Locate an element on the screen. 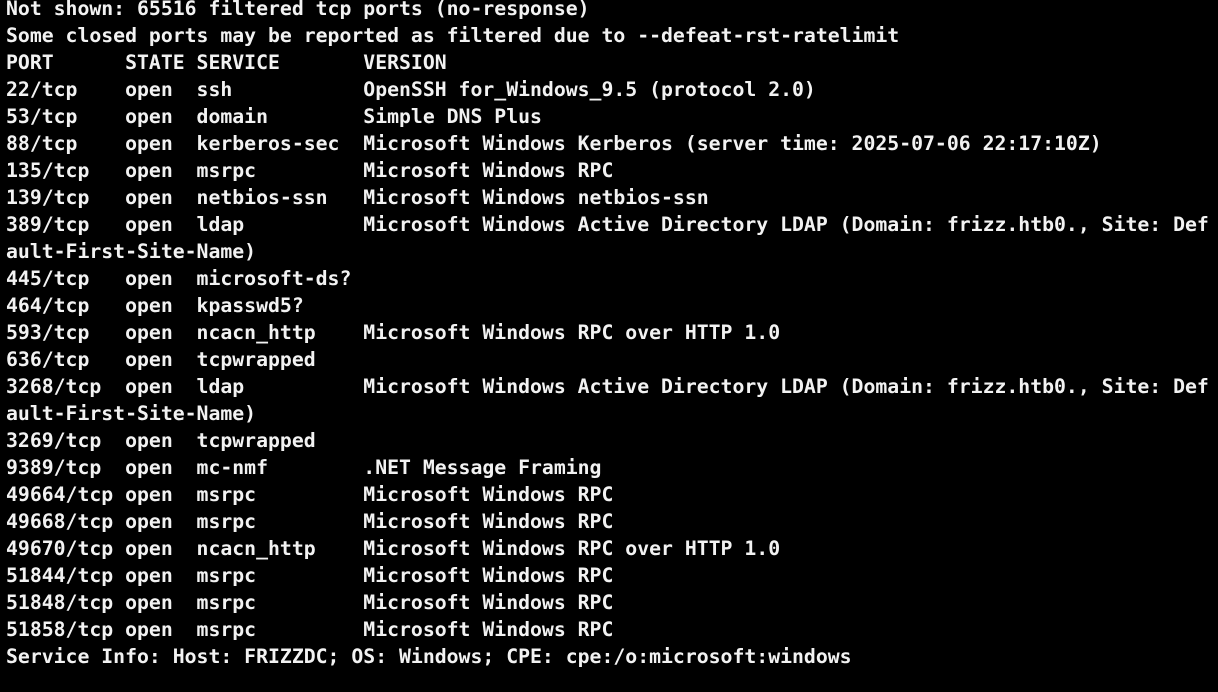 The image size is (1218, 692). table-row: 135/tcp open msrpc Microsoft Windows RPC is located at coordinates (310, 170).